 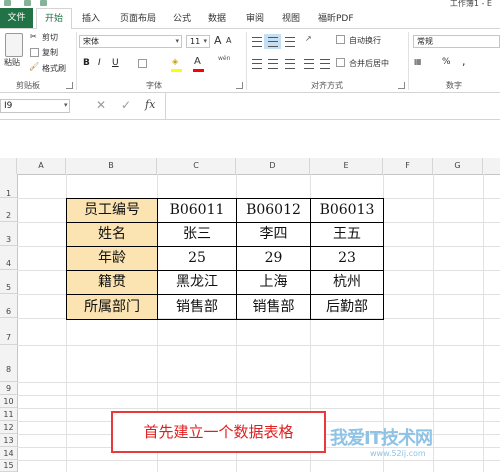 I want to click on row-header-3: 3, so click(x=8, y=234).